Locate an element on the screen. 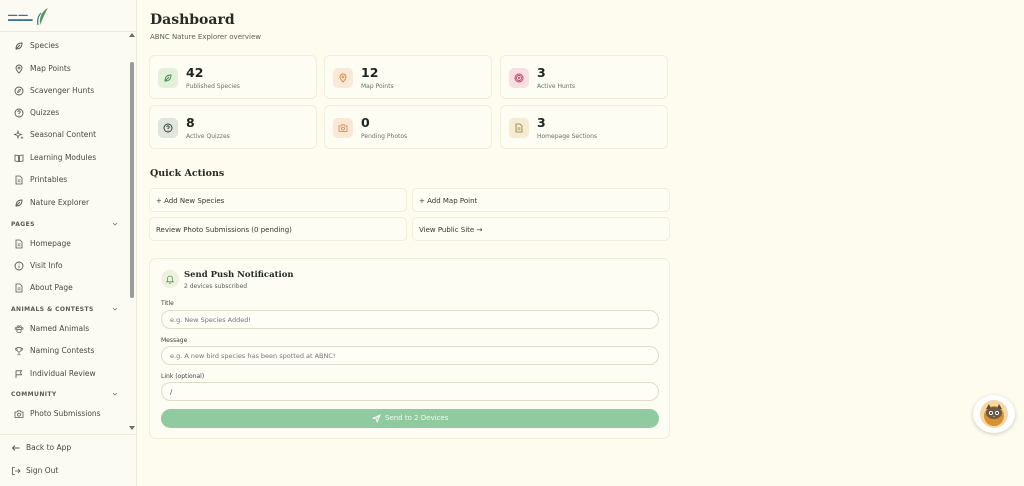 The height and width of the screenshot is (486, 1024). sidebar-item-label: Seasonal Content is located at coordinates (63, 134).